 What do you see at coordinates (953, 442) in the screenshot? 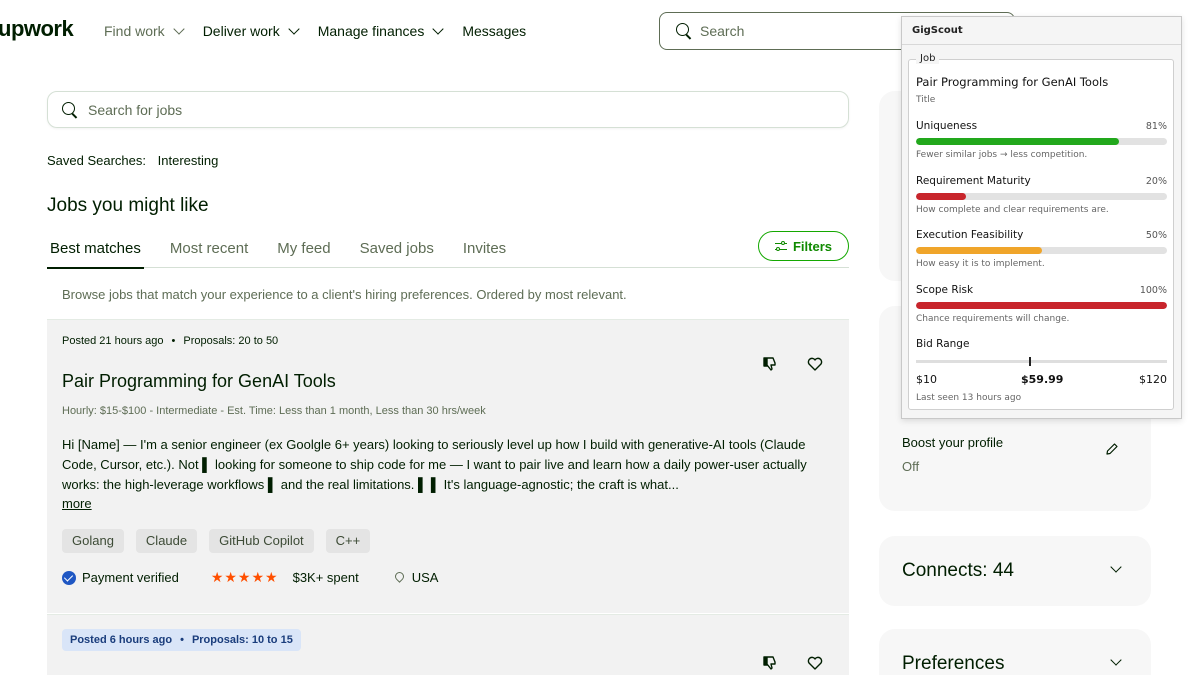
I see `boost-profile-label: Boost your profile` at bounding box center [953, 442].